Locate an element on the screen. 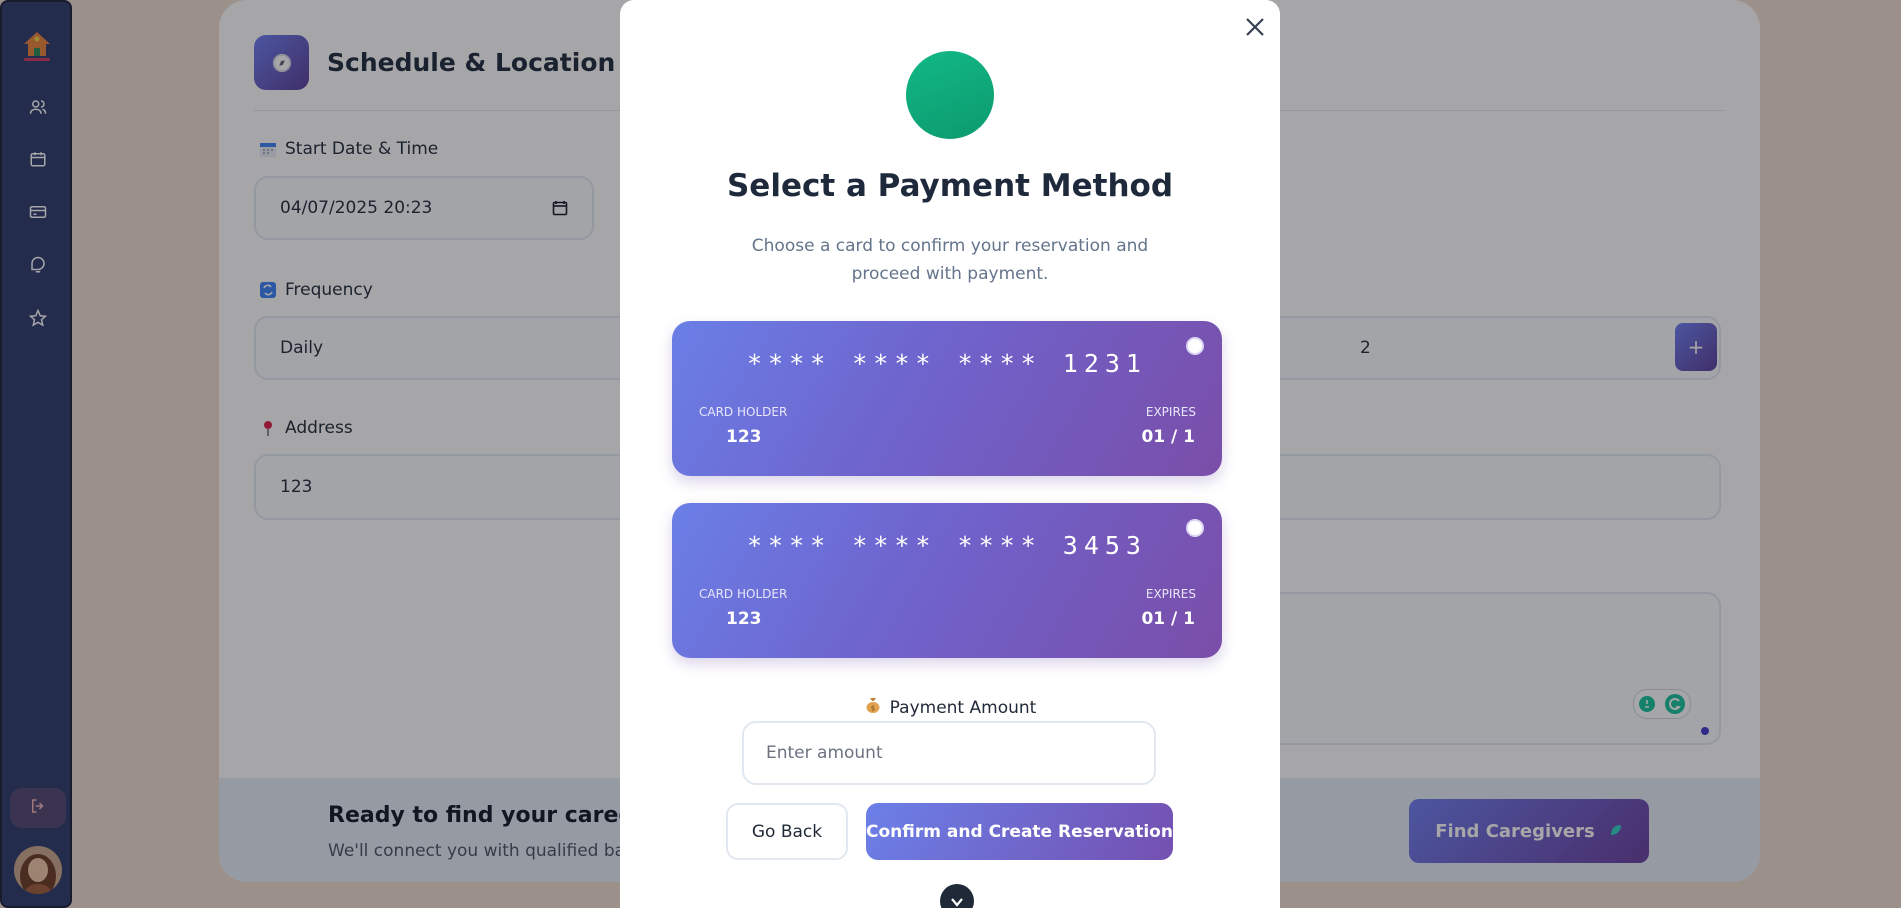 The height and width of the screenshot is (908, 1901). modal-title: Select a Payment Method is located at coordinates (950, 186).